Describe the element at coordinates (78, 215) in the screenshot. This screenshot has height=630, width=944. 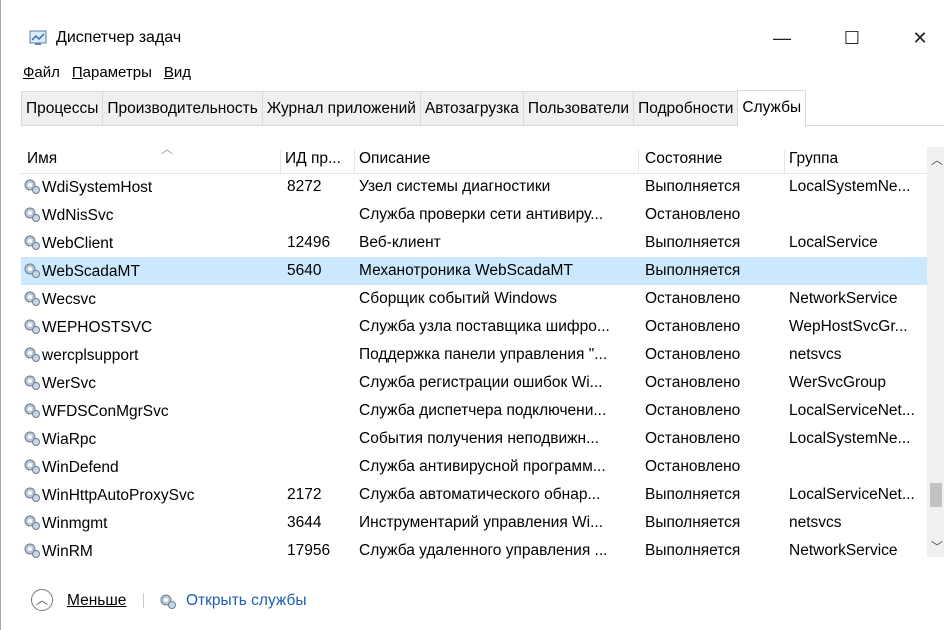
I see `service-name: WdNisSvc` at that location.